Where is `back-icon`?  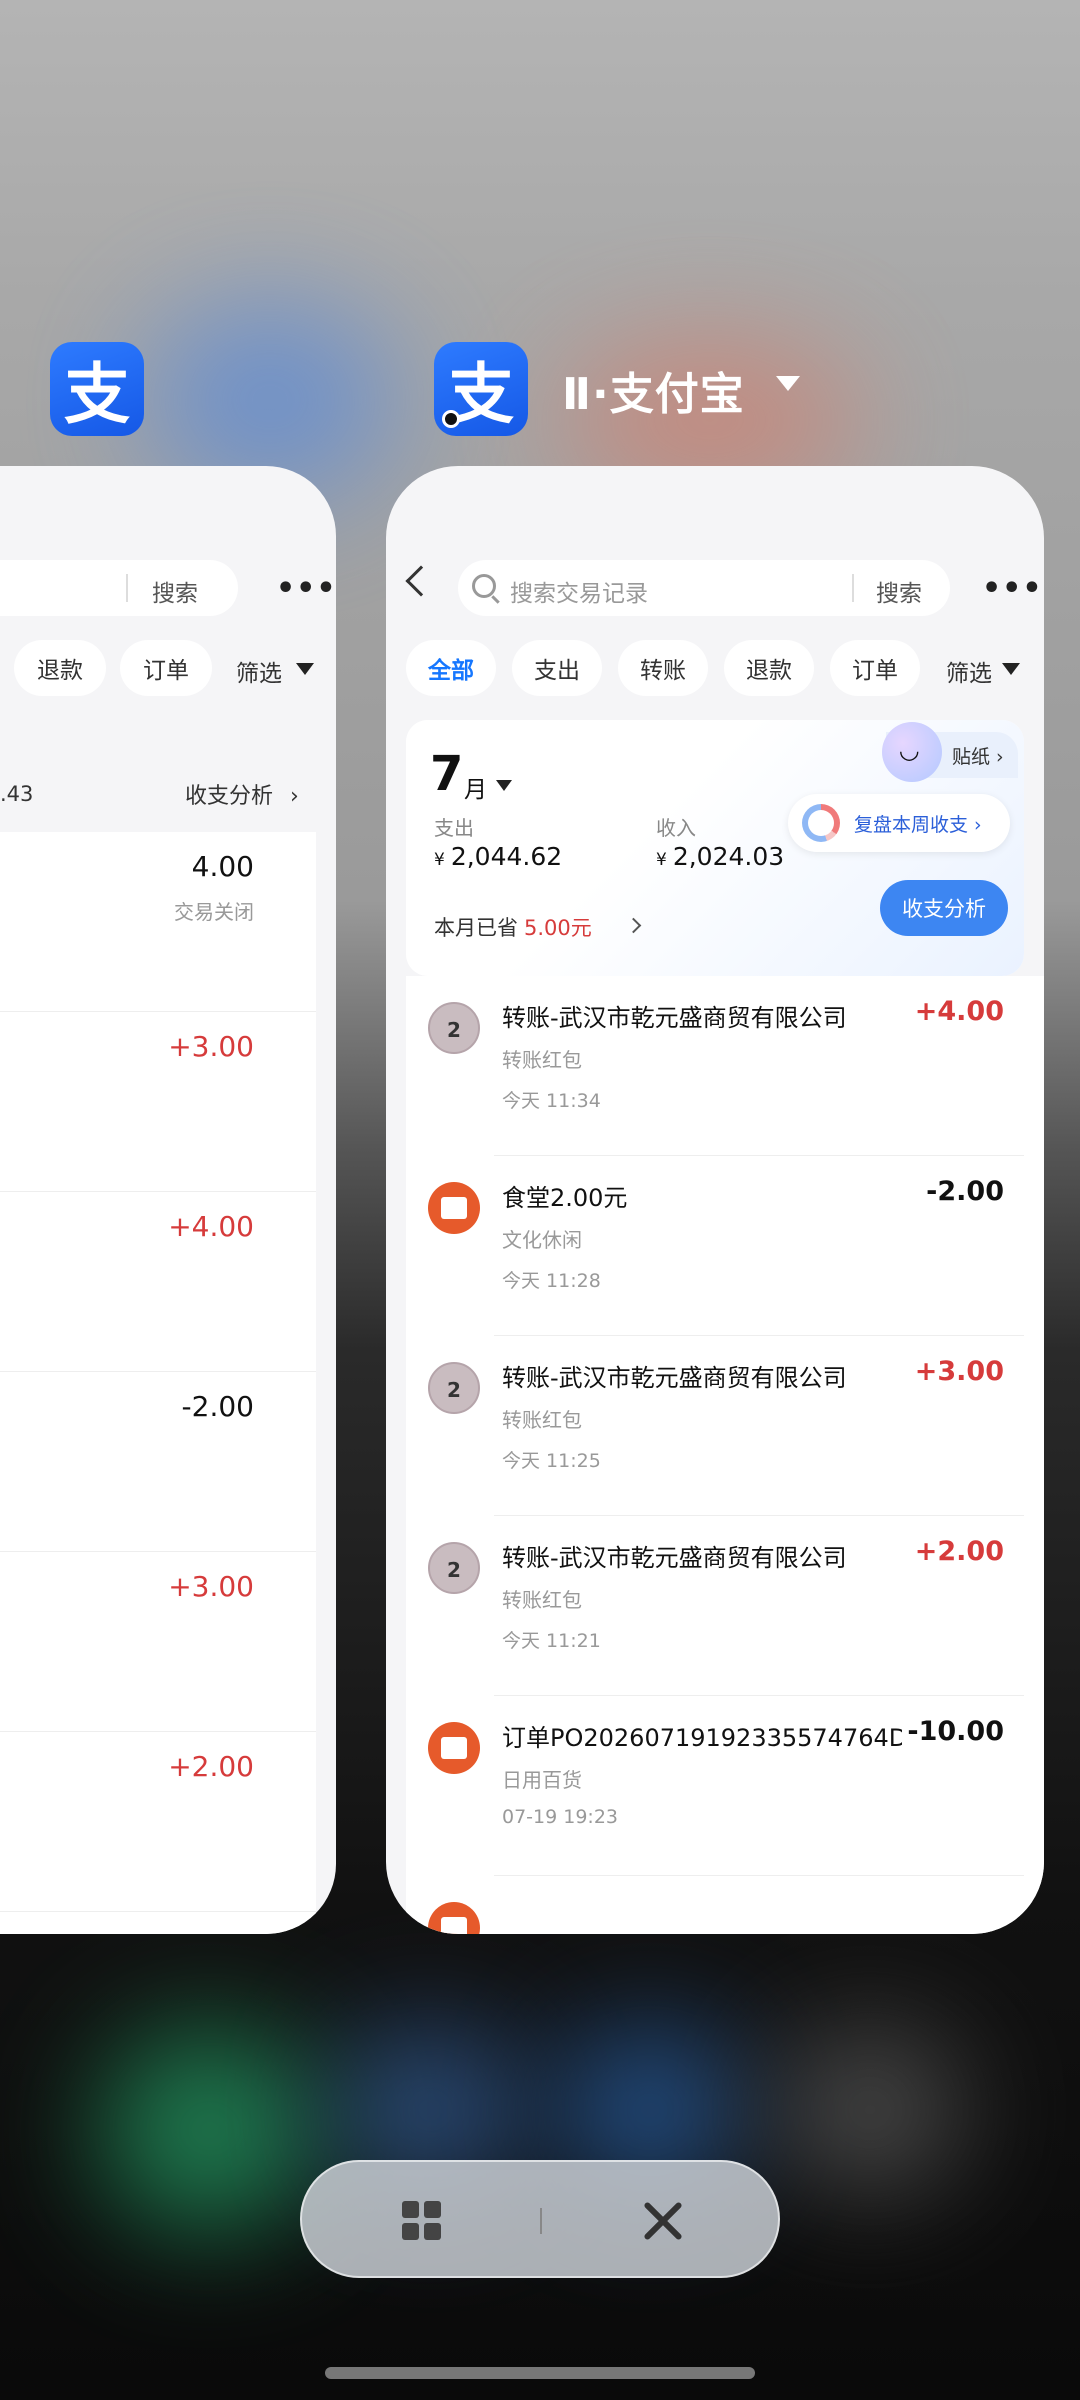 back-icon is located at coordinates (421, 581).